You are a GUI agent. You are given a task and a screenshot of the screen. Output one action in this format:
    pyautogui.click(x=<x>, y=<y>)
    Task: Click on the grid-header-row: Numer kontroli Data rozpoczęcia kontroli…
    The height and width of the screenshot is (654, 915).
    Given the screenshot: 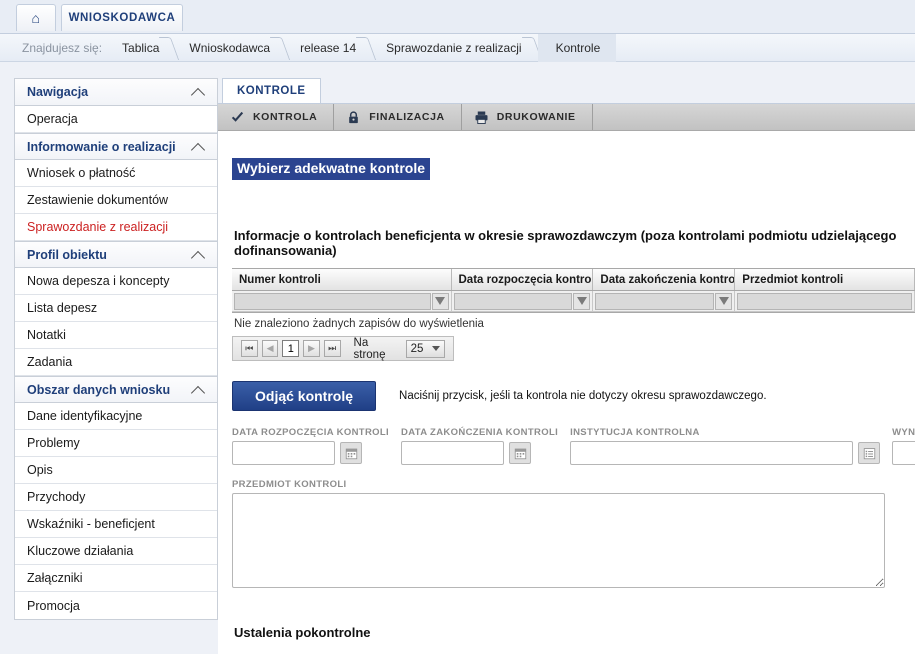 What is the action you would take?
    pyautogui.click(x=573, y=280)
    